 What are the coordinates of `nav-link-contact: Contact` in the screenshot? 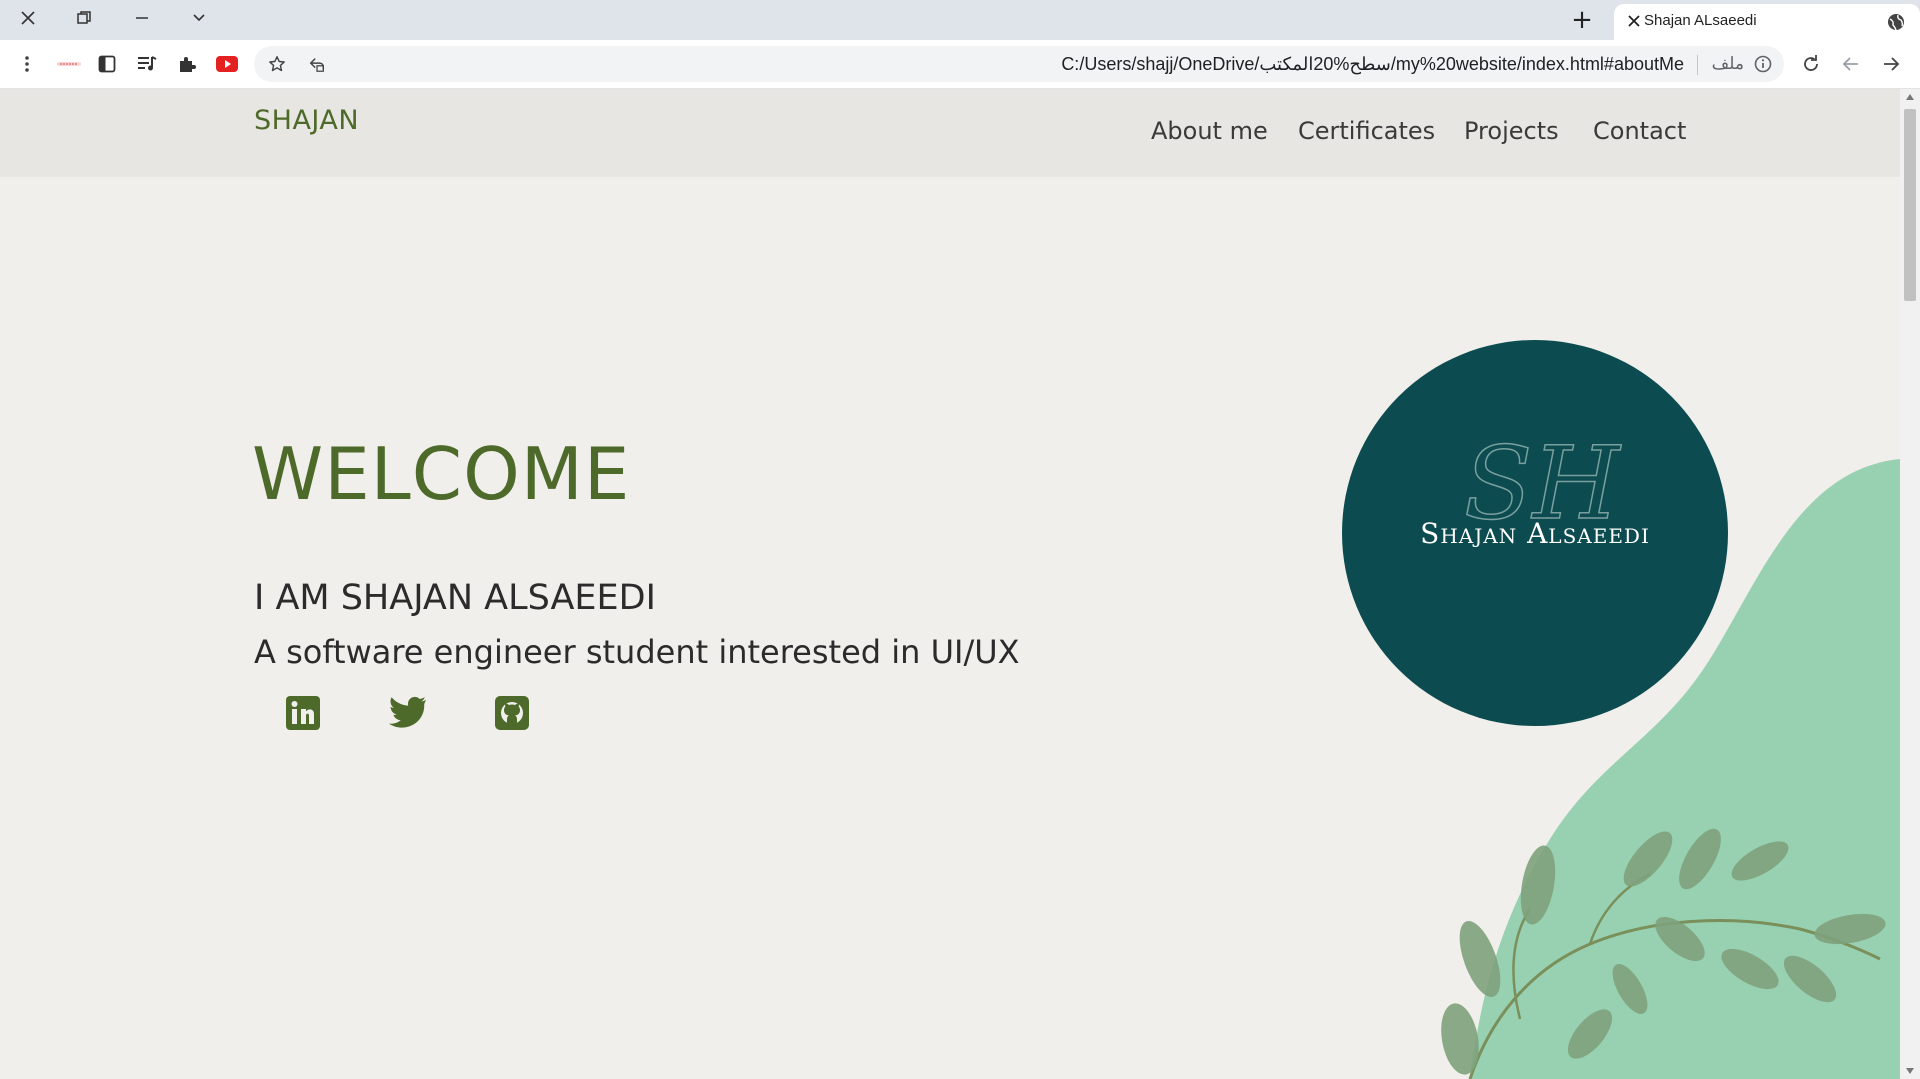 It's located at (1639, 131).